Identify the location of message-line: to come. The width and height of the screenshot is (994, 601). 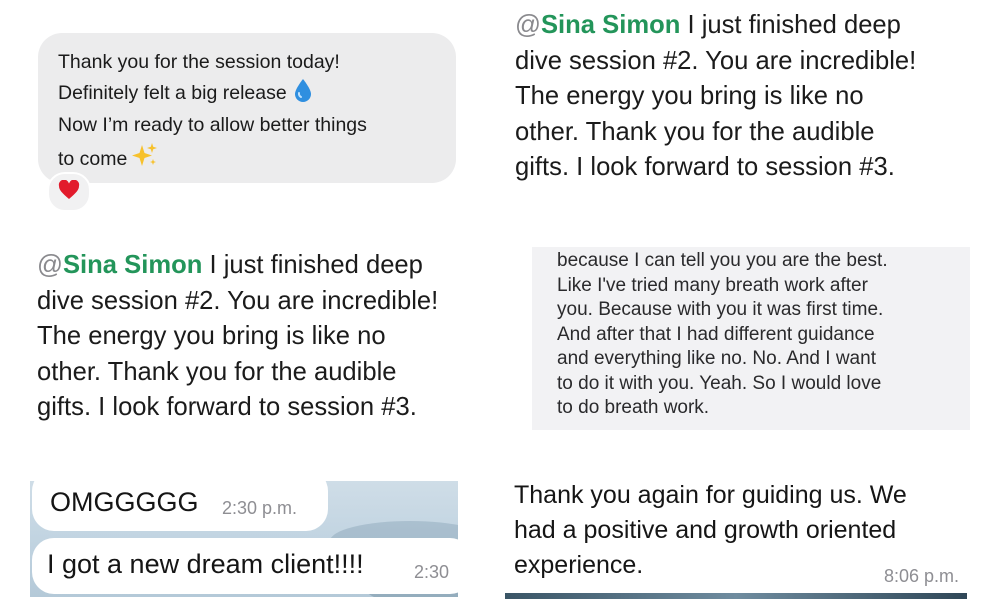
(247, 160).